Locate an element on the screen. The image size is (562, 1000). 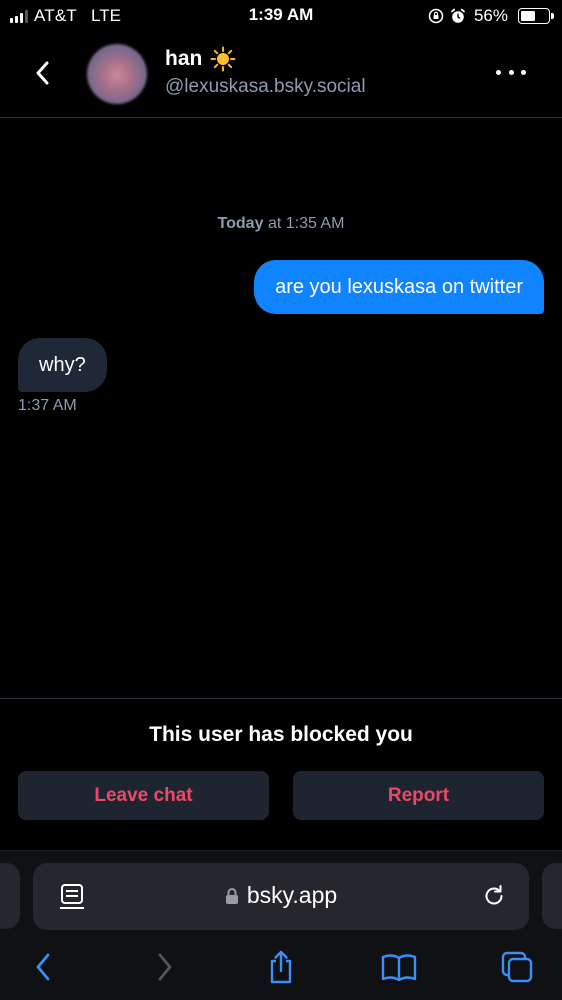
address-bar: bsky.app is located at coordinates (281, 896).